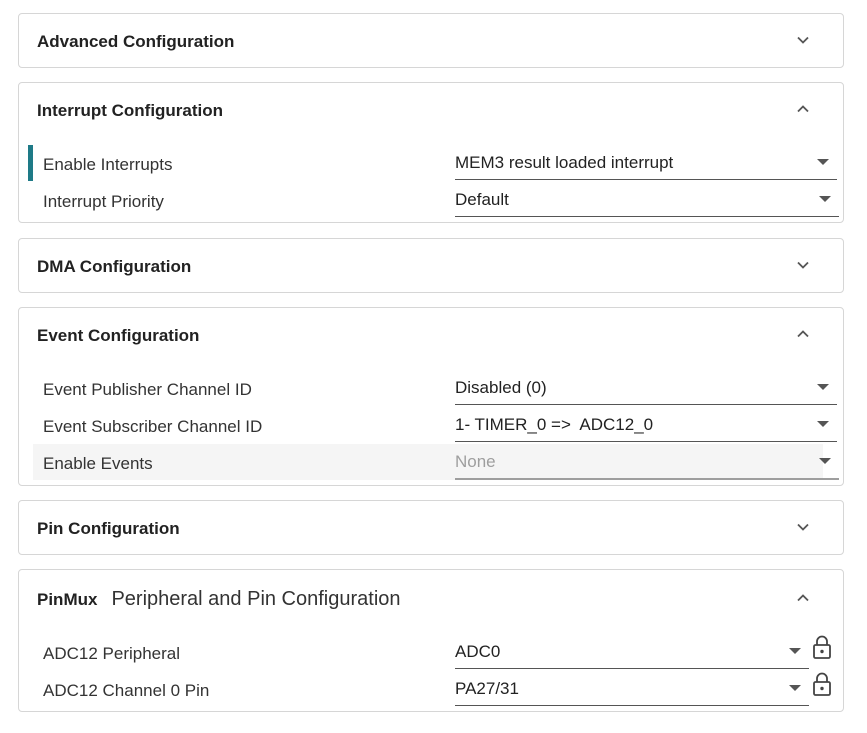 The width and height of the screenshot is (867, 733). Describe the element at coordinates (108, 528) in the screenshot. I see `panel-title: Pin Configuration` at that location.